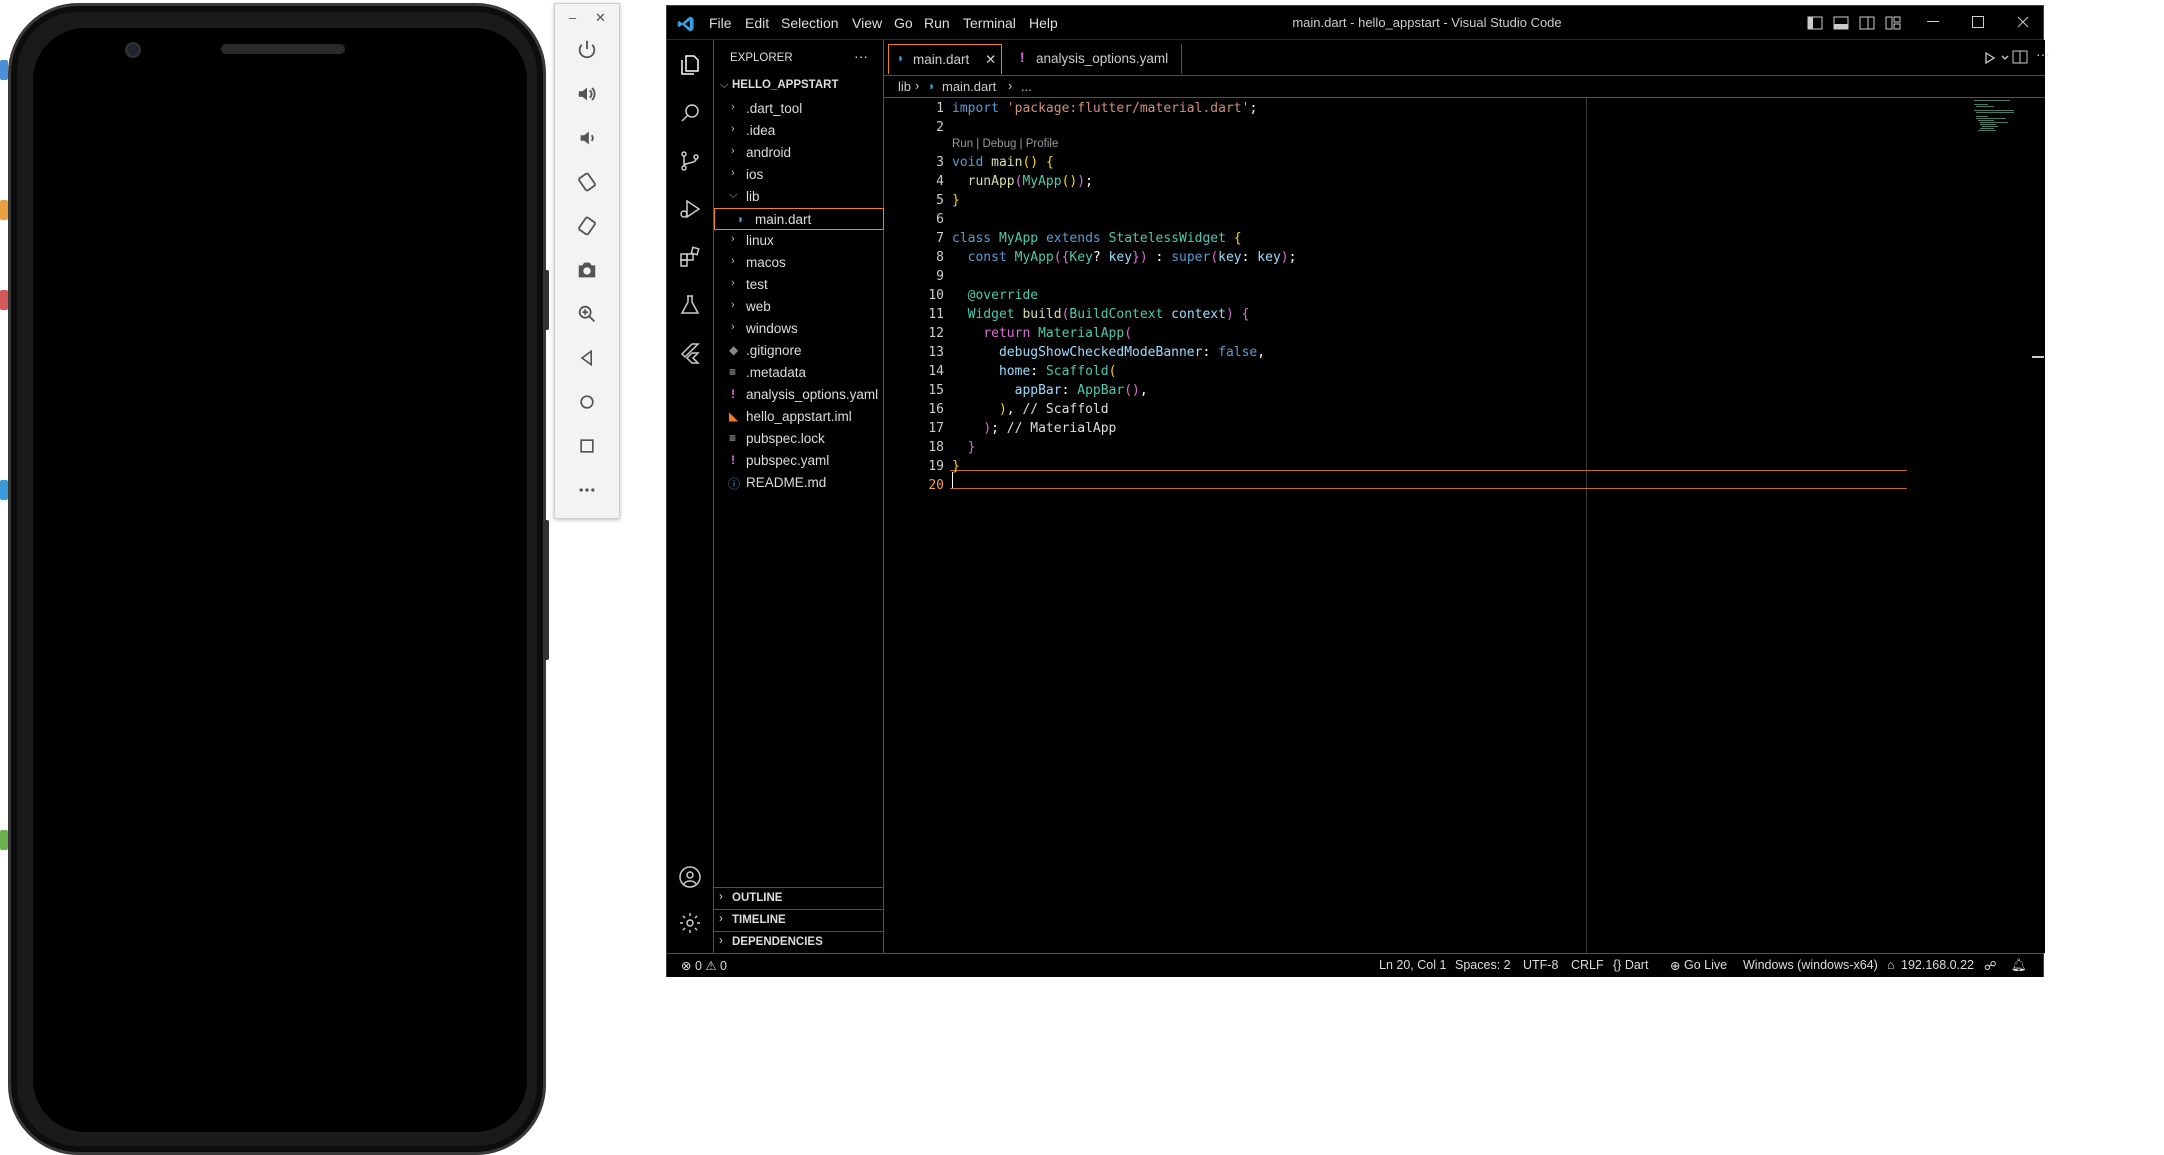 The image size is (2164, 1155). Describe the element at coordinates (690, 353) in the screenshot. I see `activity-flutter` at that location.